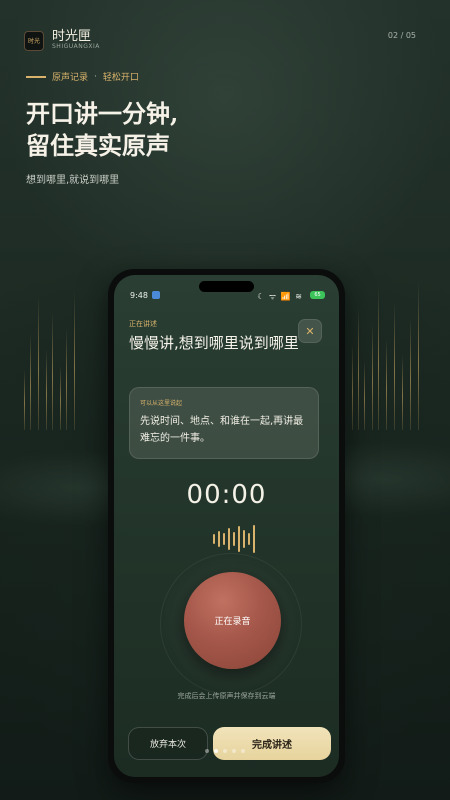 This screenshot has height=800, width=450. I want to click on phone-notch, so click(226, 286).